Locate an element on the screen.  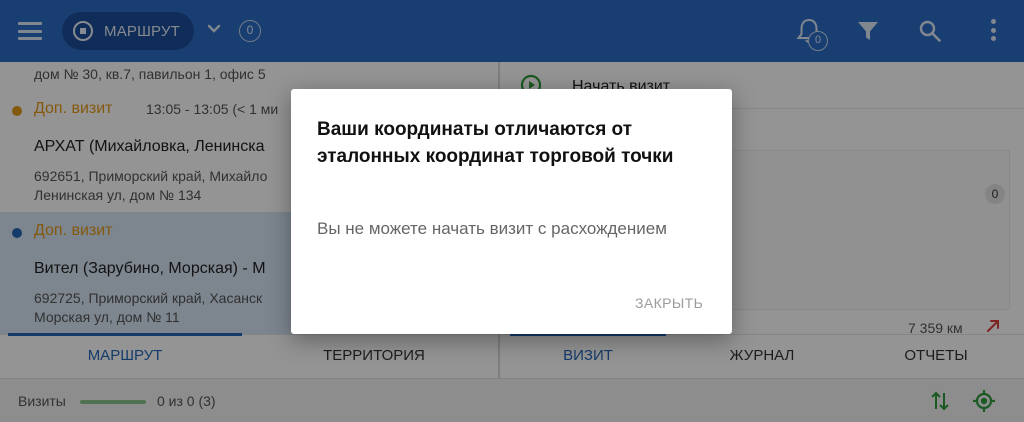
close-button: ЗАКРЫТЬ is located at coordinates (669, 303).